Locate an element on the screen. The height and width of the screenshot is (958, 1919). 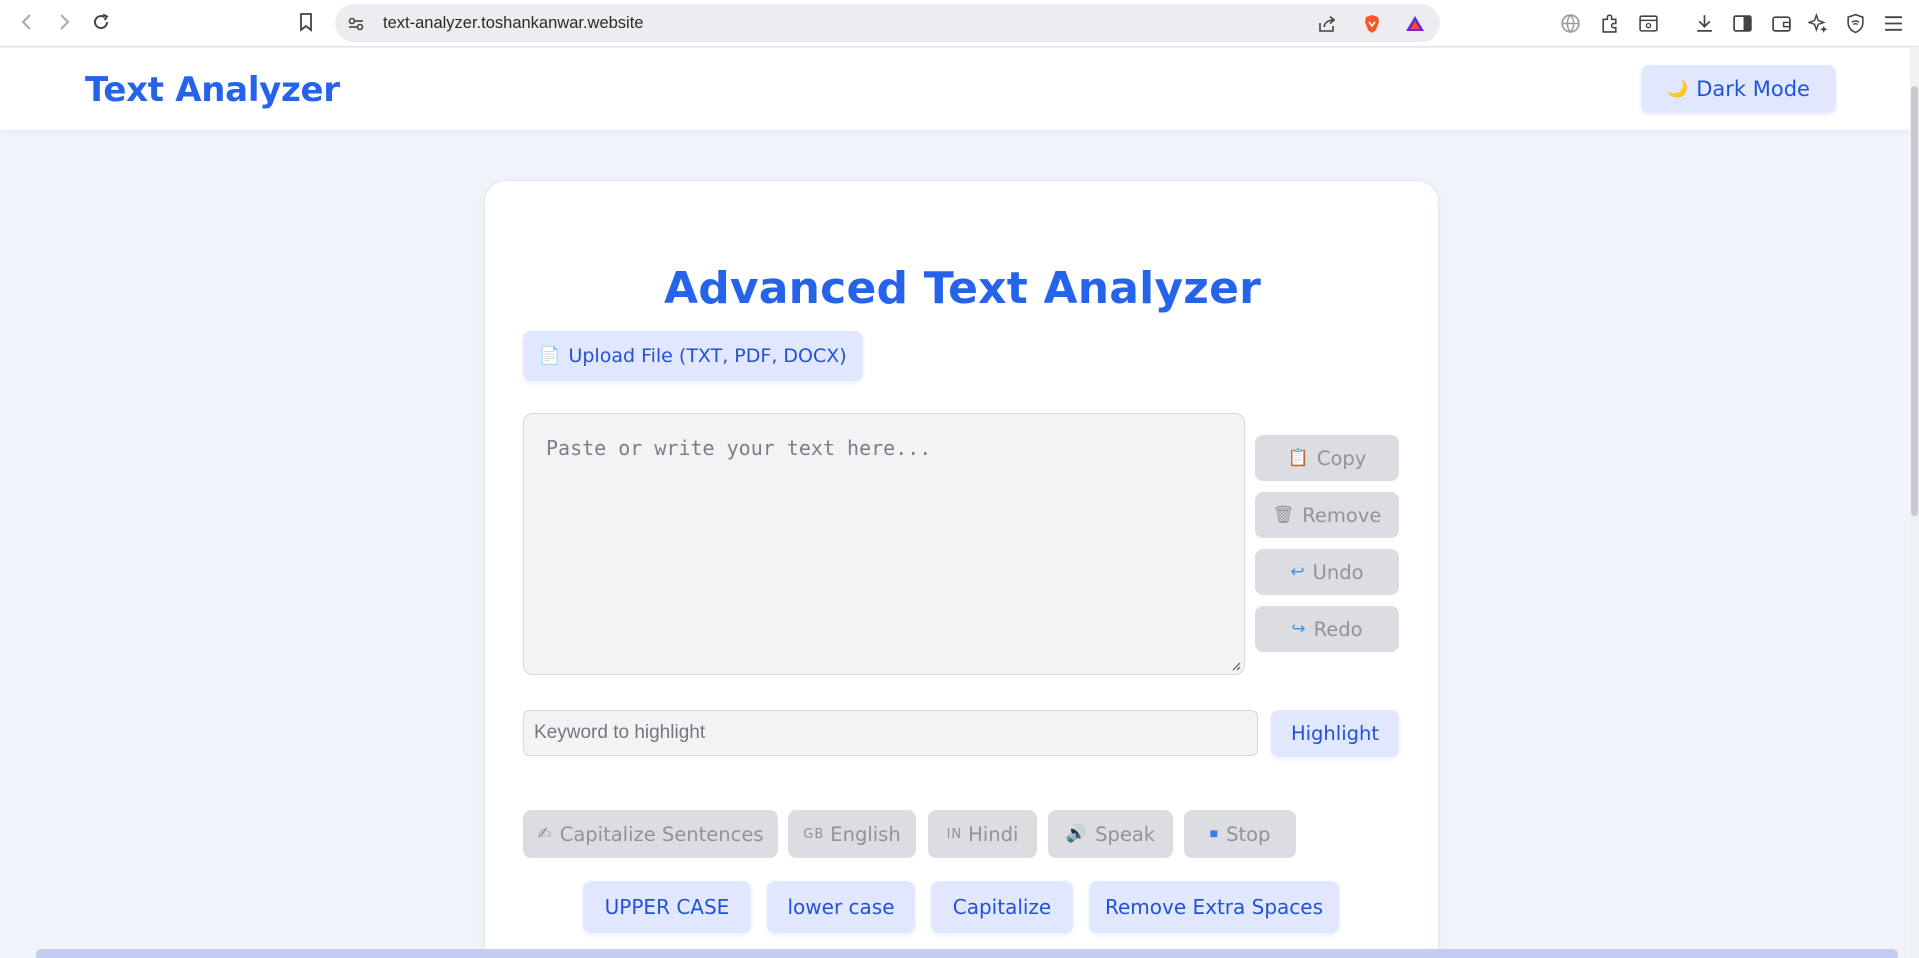
upload-file-button: 📄 Upload File (TXT, PDF, DOCX) is located at coordinates (693, 356).